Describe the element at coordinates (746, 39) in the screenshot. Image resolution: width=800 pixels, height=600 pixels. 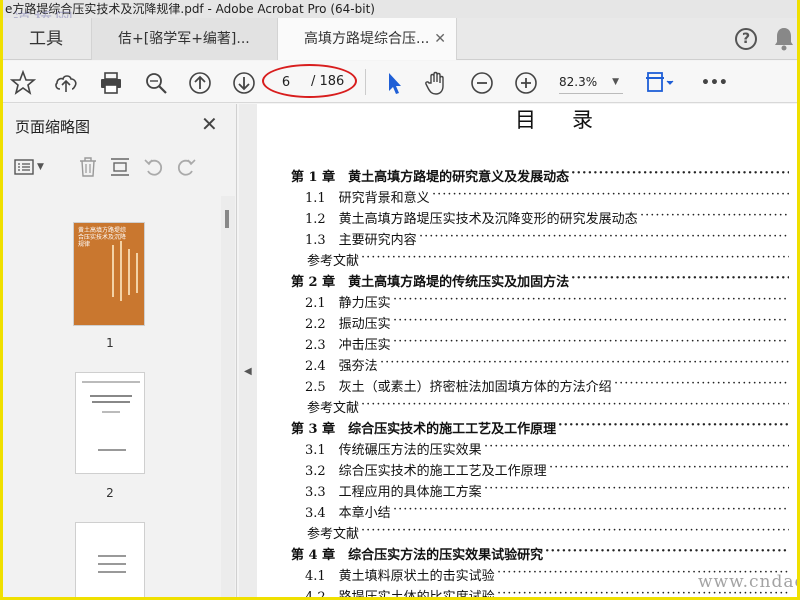
I see `help-icon: ?` at that location.